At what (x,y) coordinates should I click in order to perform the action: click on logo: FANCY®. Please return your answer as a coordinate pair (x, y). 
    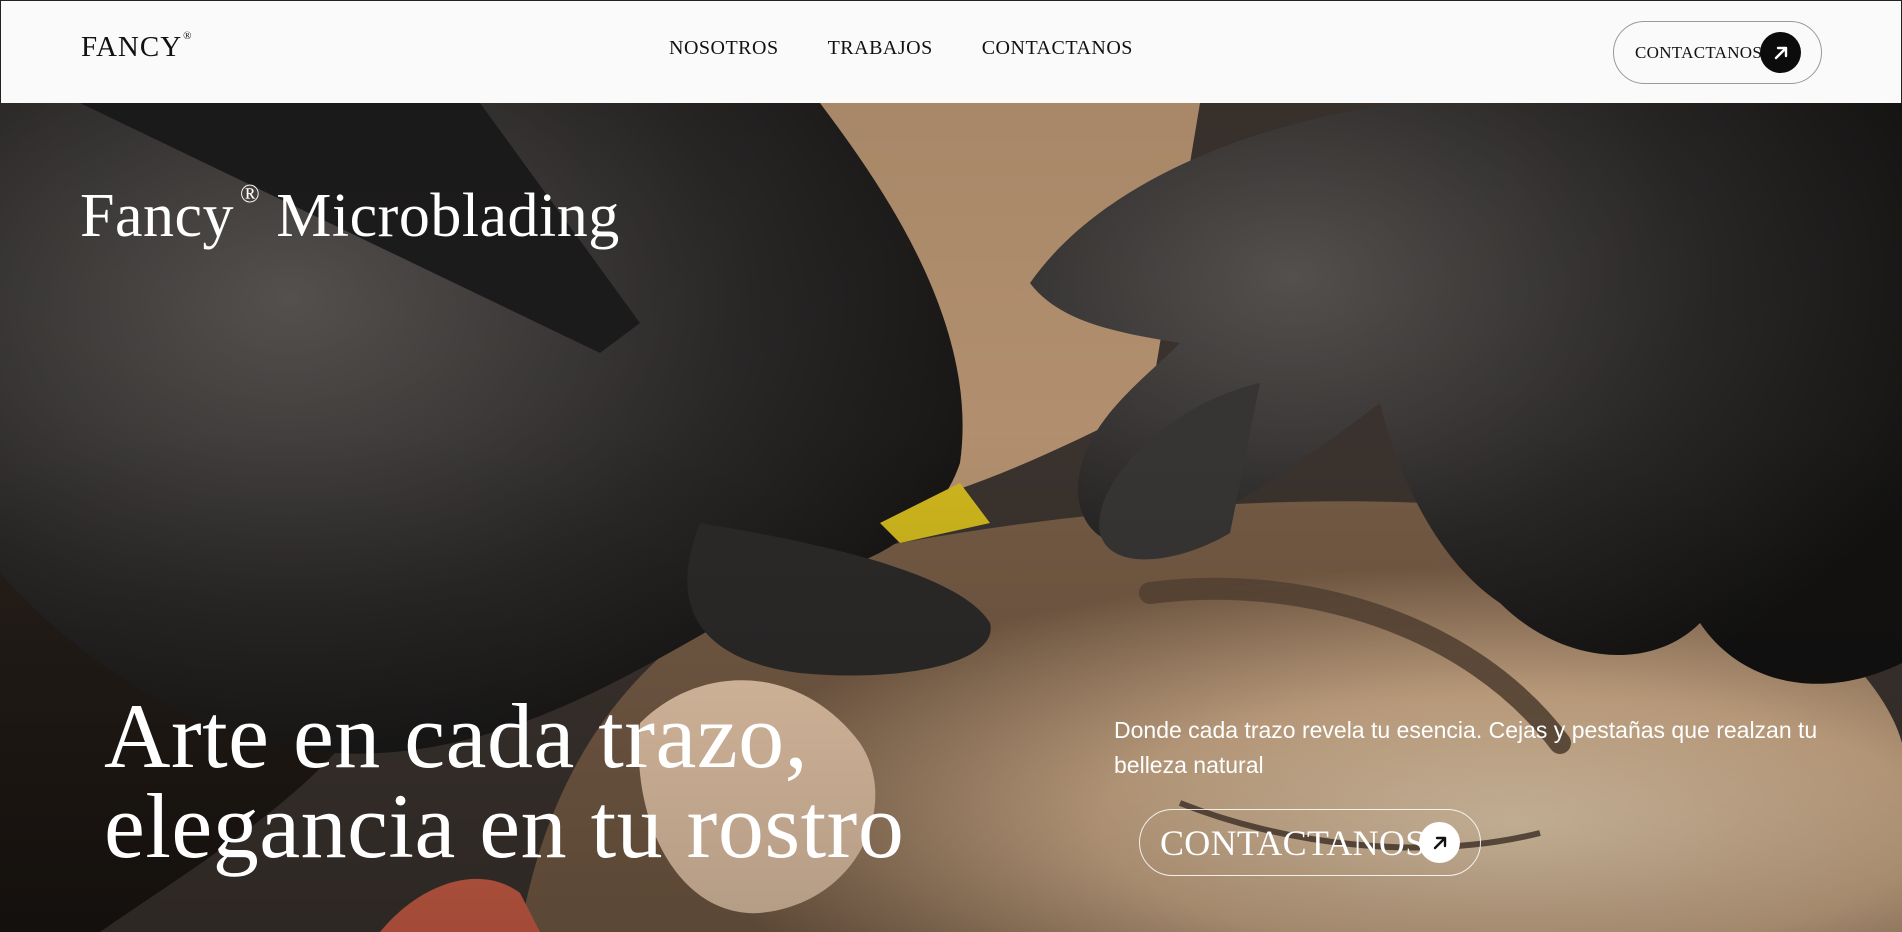
    Looking at the image, I should click on (137, 47).